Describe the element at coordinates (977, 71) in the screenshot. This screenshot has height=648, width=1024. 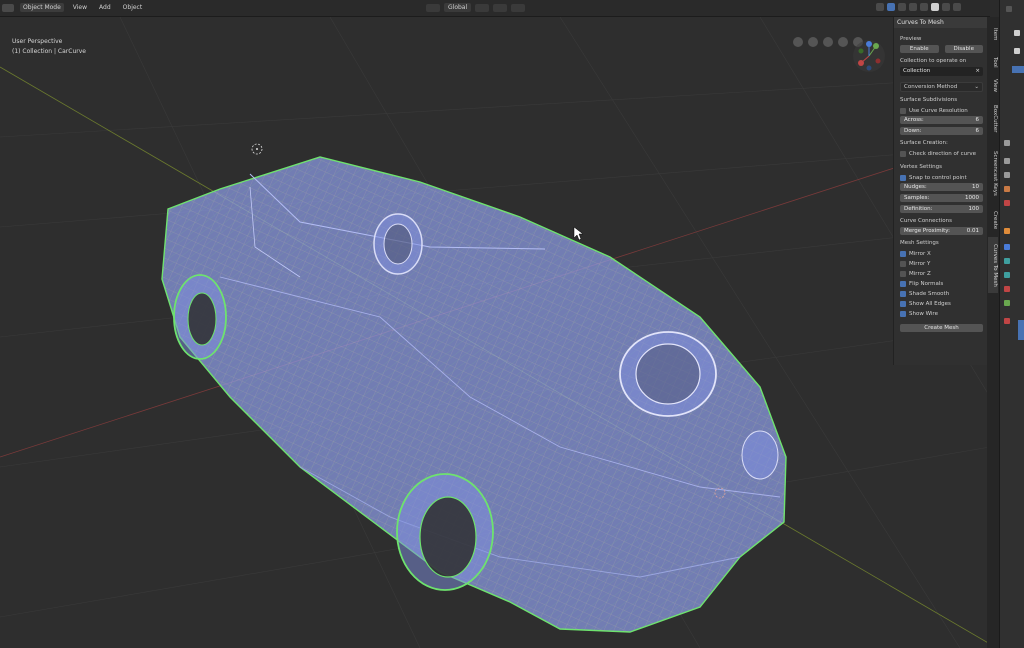
I see `clear-icon: ×` at that location.